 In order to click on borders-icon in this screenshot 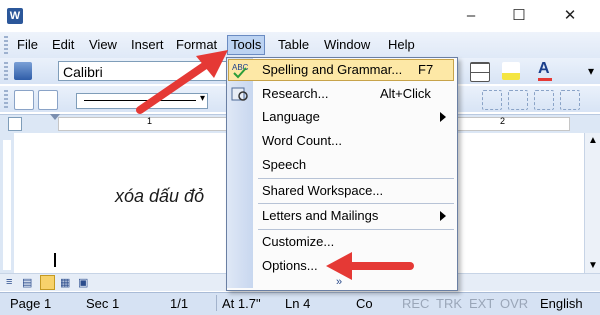, I will do `click(480, 72)`.